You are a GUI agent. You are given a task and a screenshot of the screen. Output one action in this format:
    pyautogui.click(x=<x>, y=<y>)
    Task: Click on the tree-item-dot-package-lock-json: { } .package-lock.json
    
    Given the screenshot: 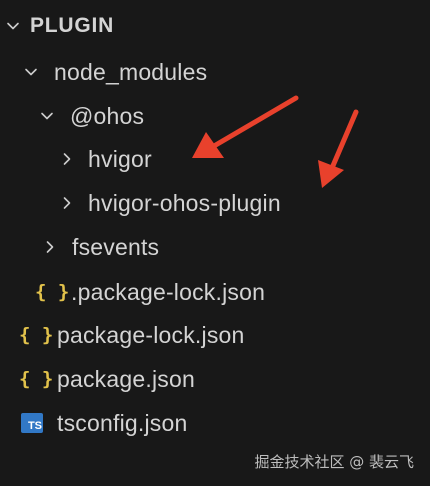 What is the action you would take?
    pyautogui.click(x=215, y=292)
    